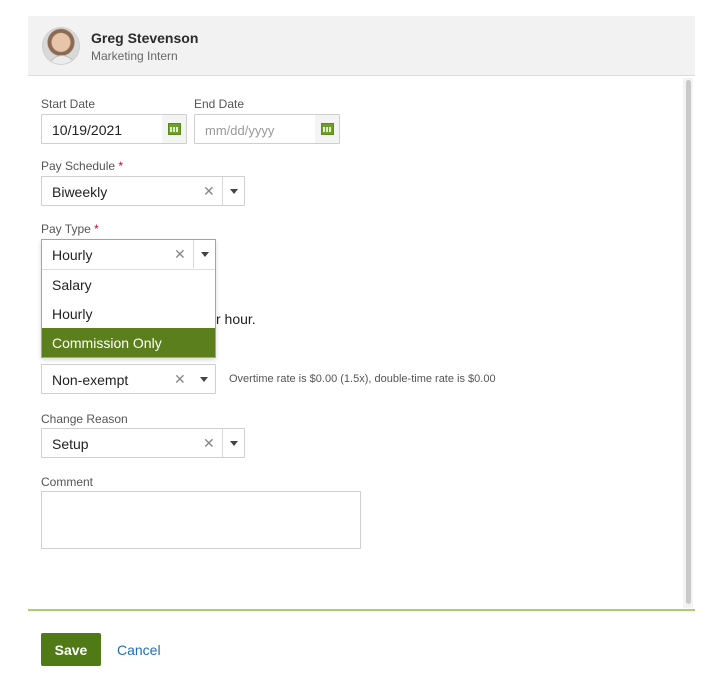 This screenshot has height=694, width=724. What do you see at coordinates (68, 104) in the screenshot?
I see `start-date-label: Start Date` at bounding box center [68, 104].